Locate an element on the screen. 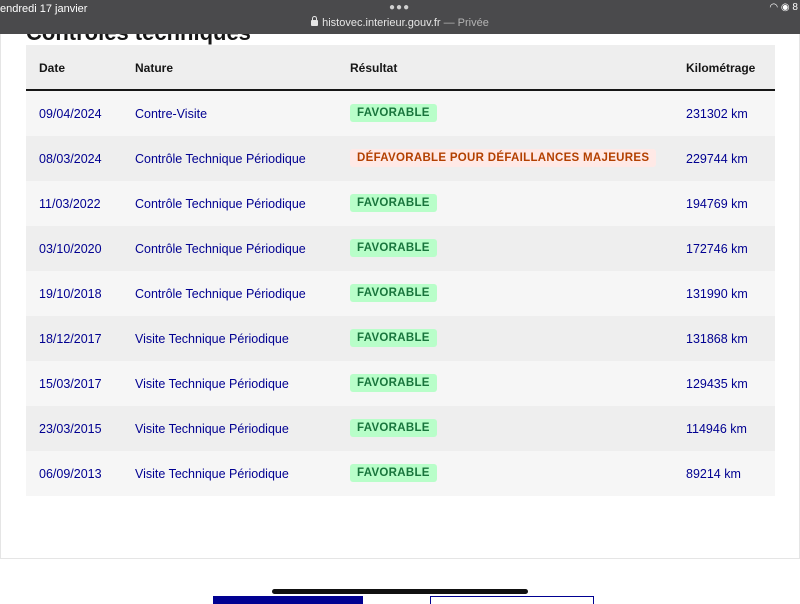 This screenshot has width=800, height=604. home-indicator is located at coordinates (400, 591).